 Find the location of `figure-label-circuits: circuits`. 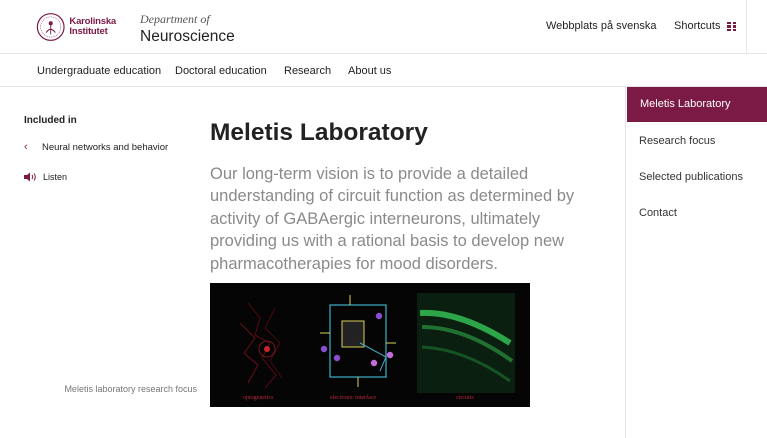

figure-label-circuits: circuits is located at coordinates (465, 398).